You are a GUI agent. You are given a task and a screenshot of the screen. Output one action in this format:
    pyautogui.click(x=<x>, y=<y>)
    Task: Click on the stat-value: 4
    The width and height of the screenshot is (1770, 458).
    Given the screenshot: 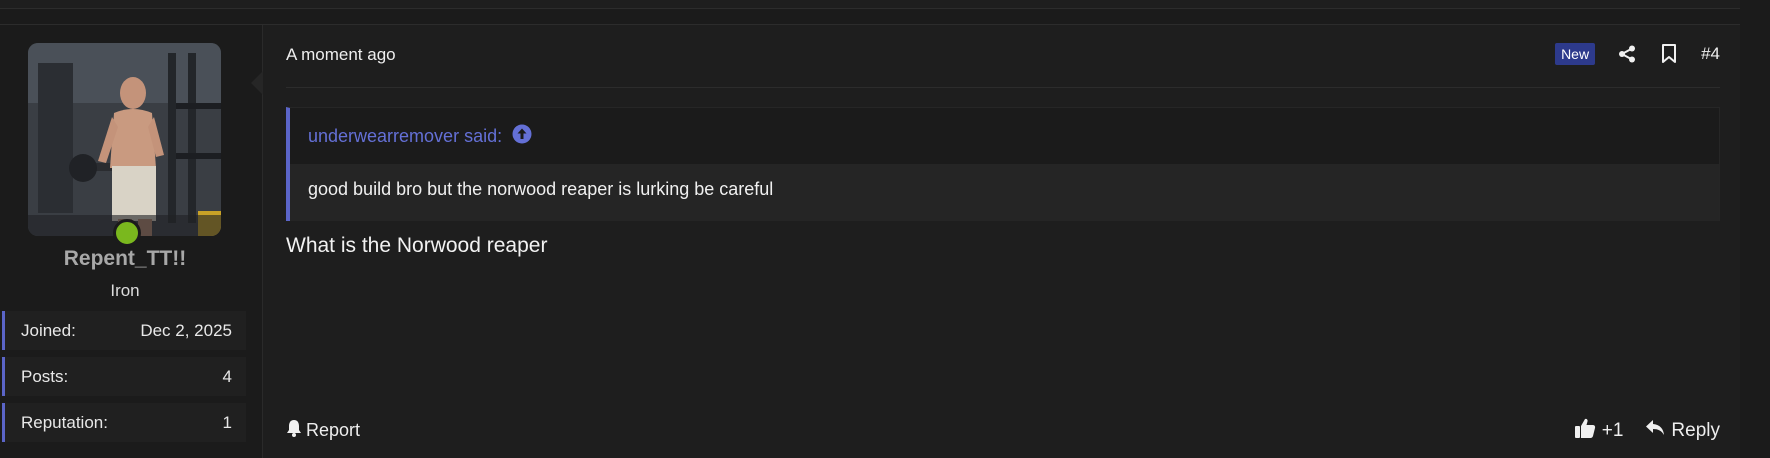 What is the action you would take?
    pyautogui.click(x=227, y=376)
    